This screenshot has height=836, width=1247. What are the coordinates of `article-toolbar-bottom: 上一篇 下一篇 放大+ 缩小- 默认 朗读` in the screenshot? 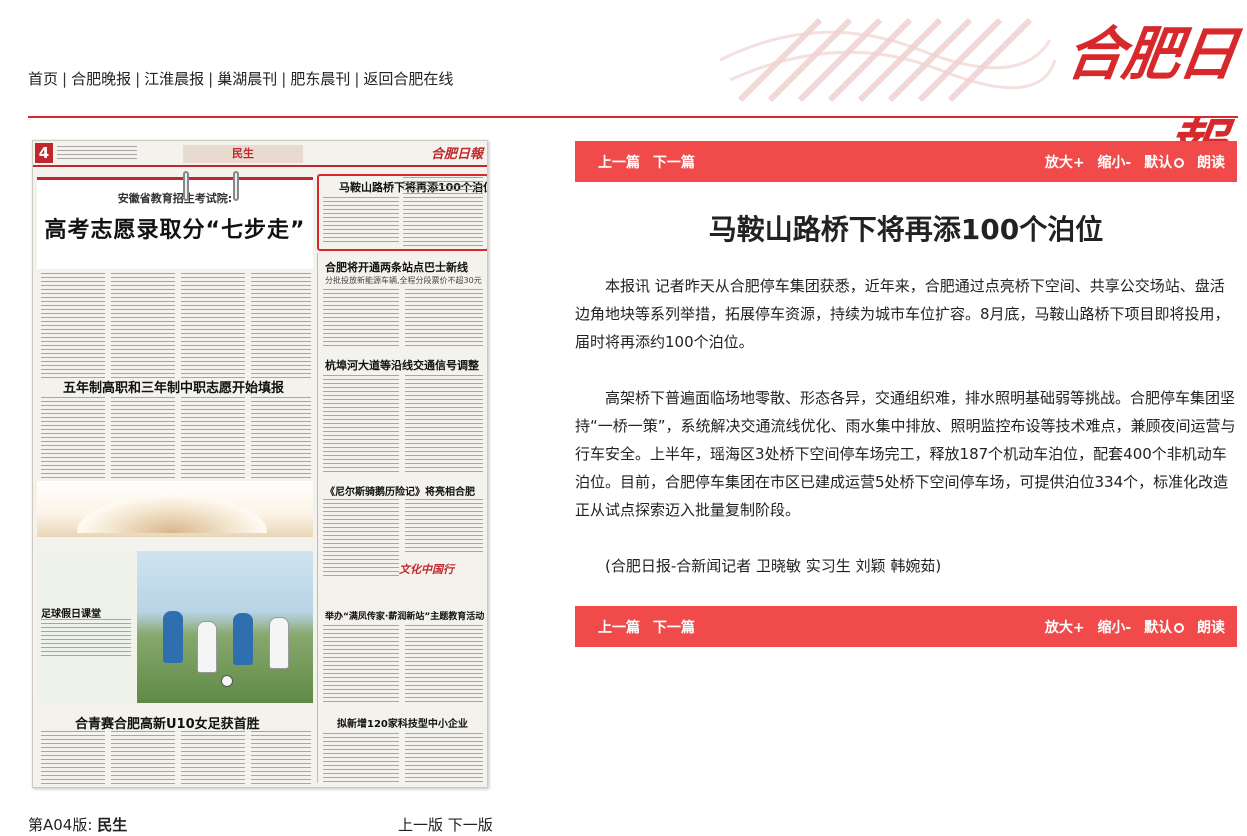 It's located at (906, 626).